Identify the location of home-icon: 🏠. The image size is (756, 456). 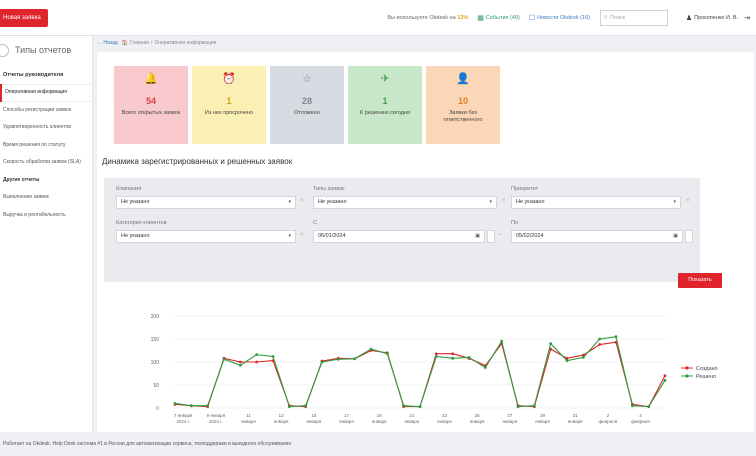
(125, 43).